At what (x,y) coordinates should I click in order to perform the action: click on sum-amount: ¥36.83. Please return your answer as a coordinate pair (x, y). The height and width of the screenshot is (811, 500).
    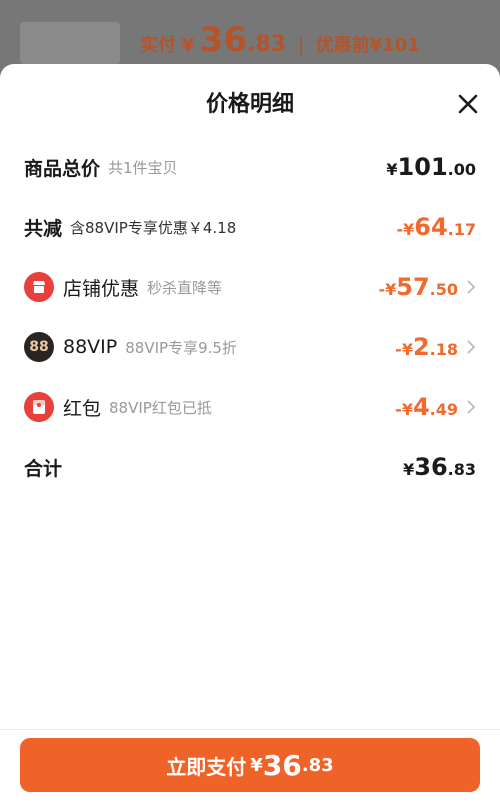
    Looking at the image, I should click on (439, 467).